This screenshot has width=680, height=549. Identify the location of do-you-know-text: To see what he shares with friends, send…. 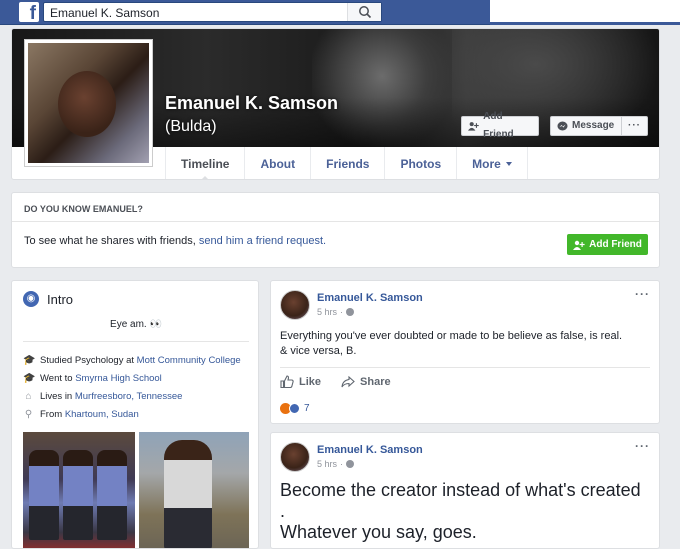
(175, 241).